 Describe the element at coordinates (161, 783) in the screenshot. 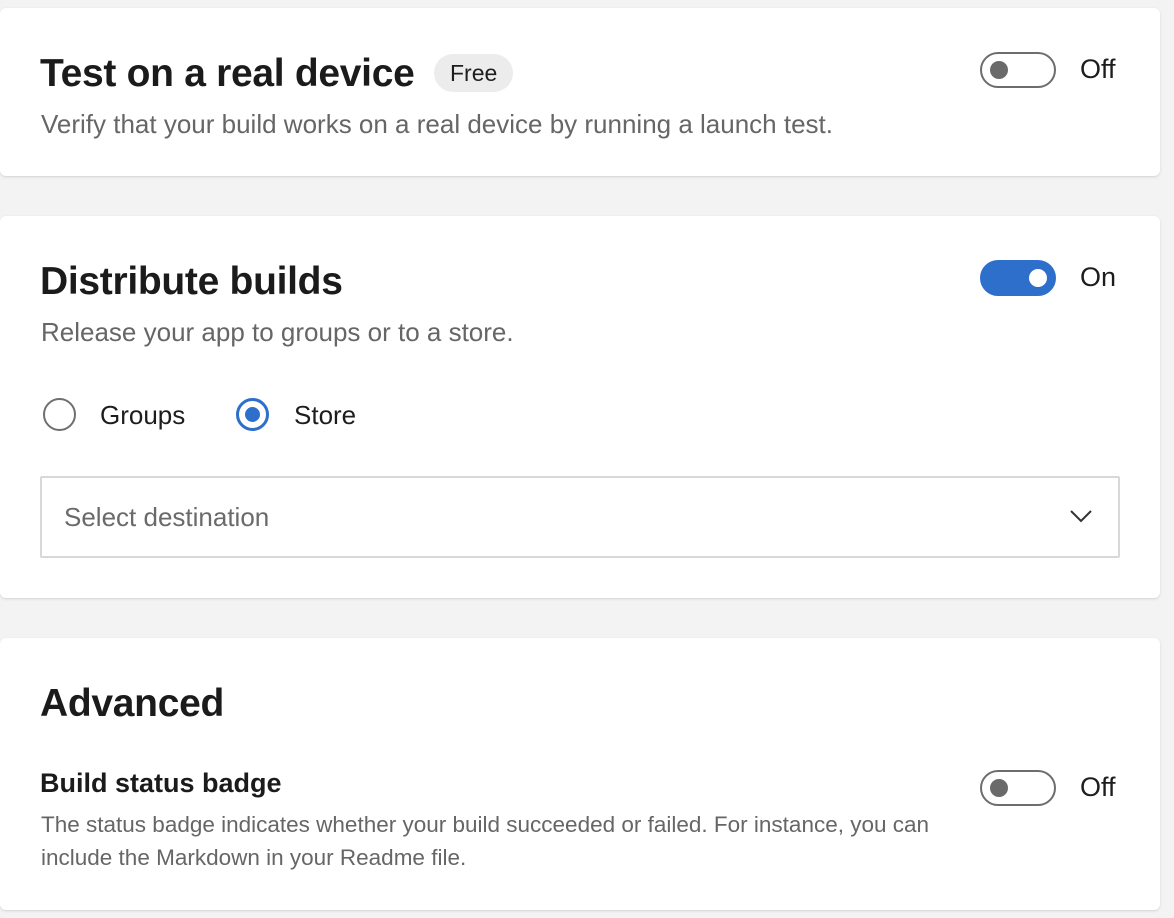

I see `build-status-badge-title: Build status badge` at that location.